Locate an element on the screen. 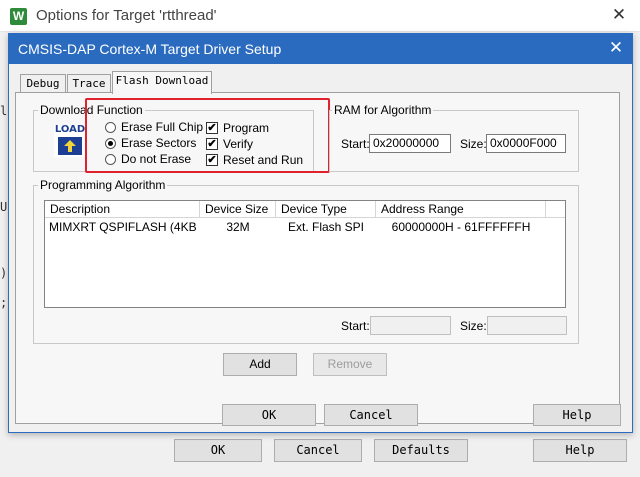 This screenshot has width=640, height=477. background-glyph: U is located at coordinates (4, 207).